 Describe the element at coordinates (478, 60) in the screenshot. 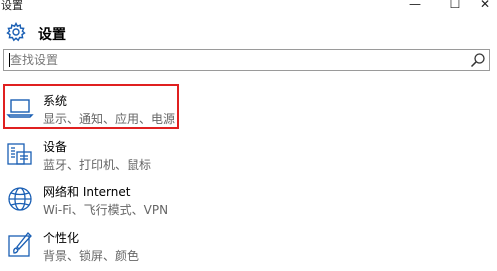

I see `search-icon` at that location.